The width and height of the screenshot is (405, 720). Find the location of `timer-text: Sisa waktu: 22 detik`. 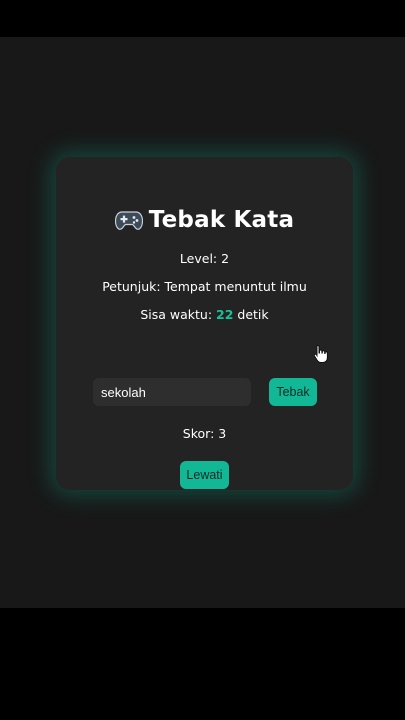

timer-text: Sisa waktu: 22 detik is located at coordinates (204, 314).